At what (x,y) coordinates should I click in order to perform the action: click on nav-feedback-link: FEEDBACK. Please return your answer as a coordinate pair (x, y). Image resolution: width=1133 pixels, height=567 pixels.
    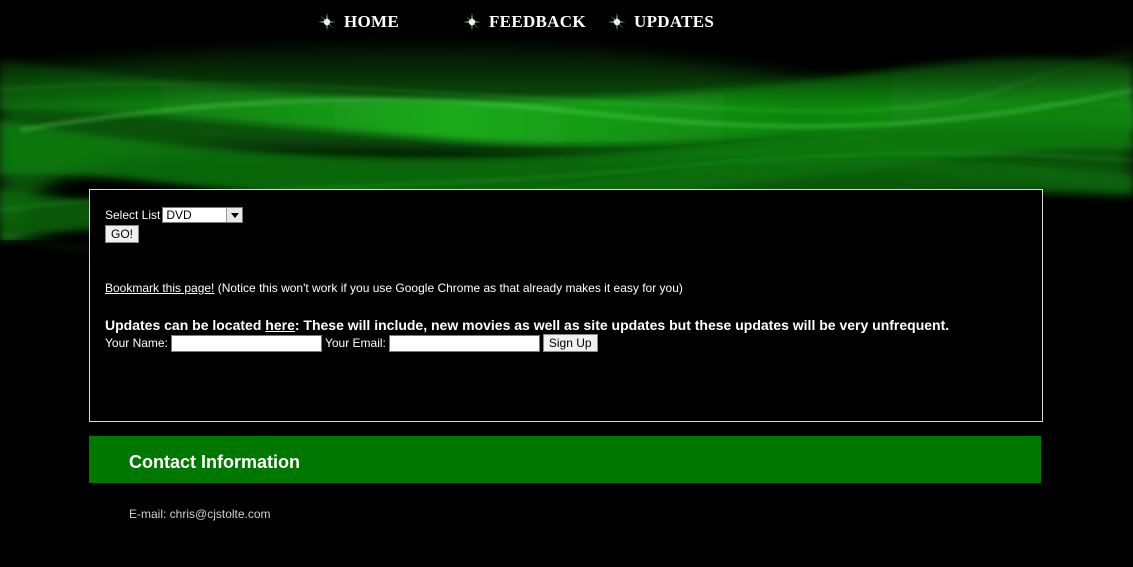
    Looking at the image, I should click on (524, 22).